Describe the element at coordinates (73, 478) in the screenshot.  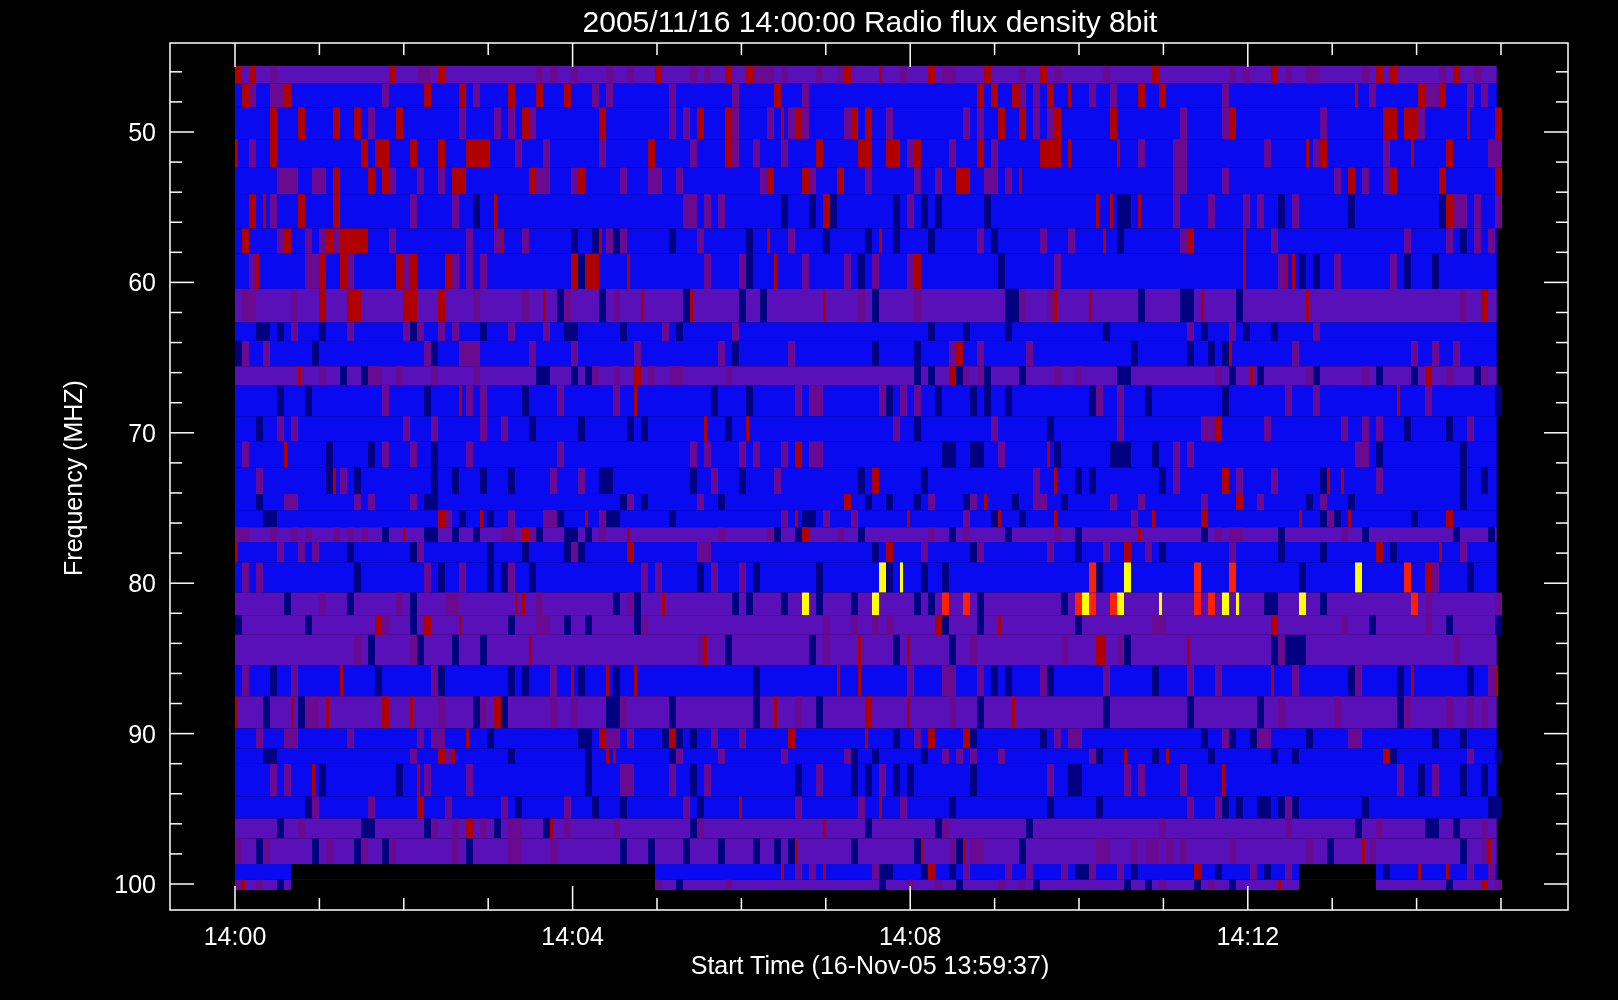
I see `y-axis-label: Frequency (MHZ)` at that location.